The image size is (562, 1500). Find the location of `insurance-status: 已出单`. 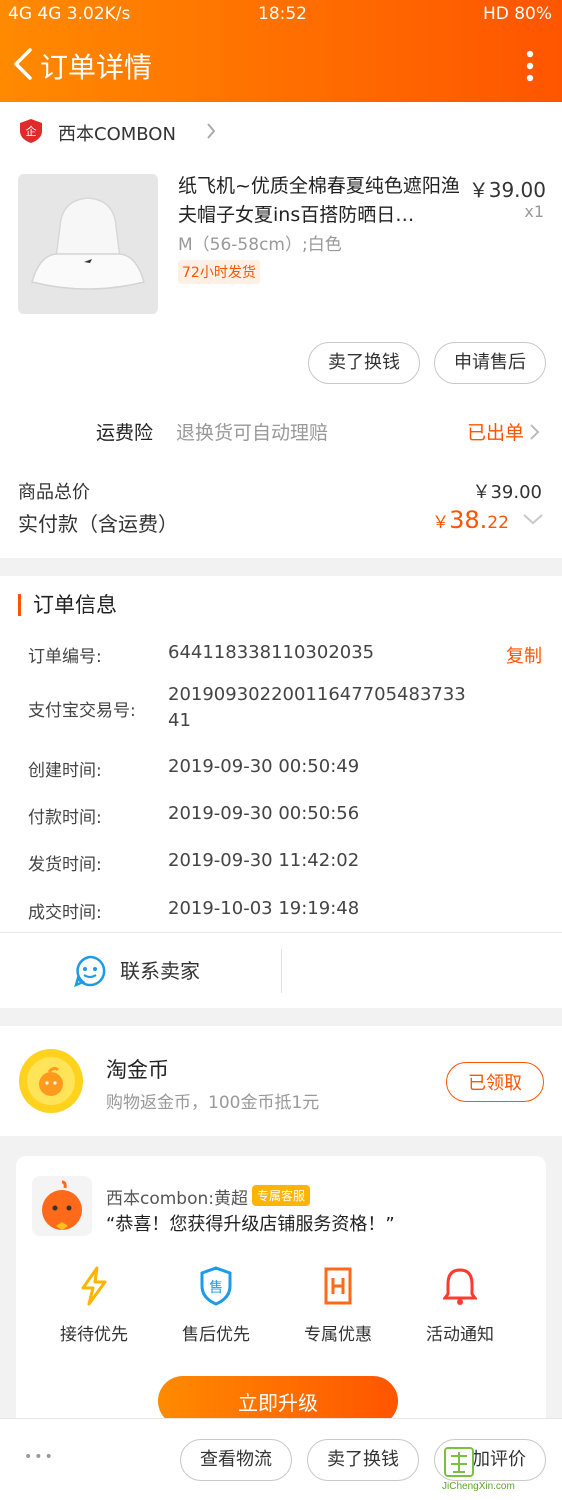

insurance-status: 已出单 is located at coordinates (503, 431).